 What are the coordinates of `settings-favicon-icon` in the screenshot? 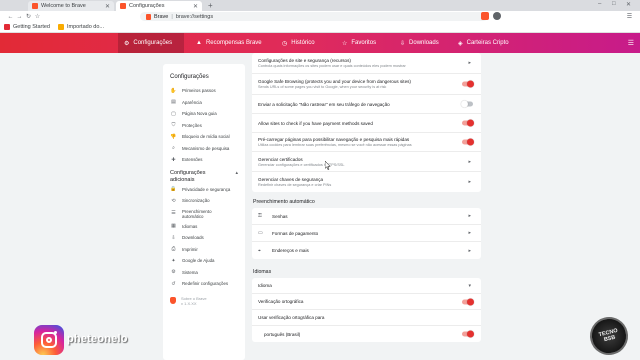 It's located at (123, 6).